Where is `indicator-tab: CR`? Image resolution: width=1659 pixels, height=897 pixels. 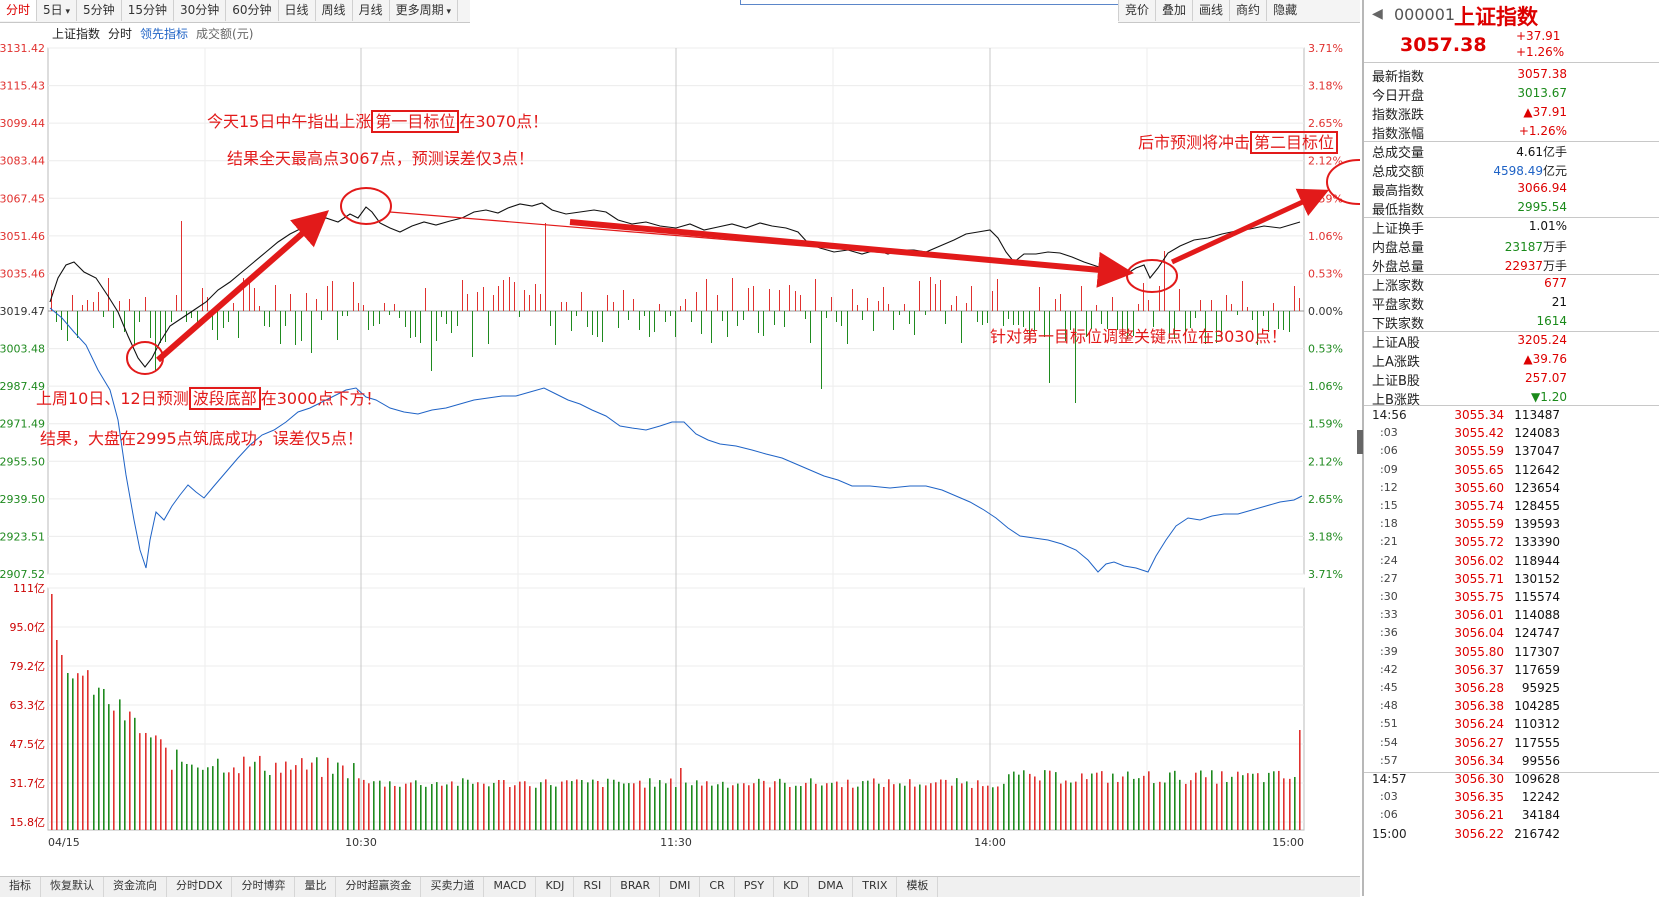
indicator-tab: CR is located at coordinates (717, 887).